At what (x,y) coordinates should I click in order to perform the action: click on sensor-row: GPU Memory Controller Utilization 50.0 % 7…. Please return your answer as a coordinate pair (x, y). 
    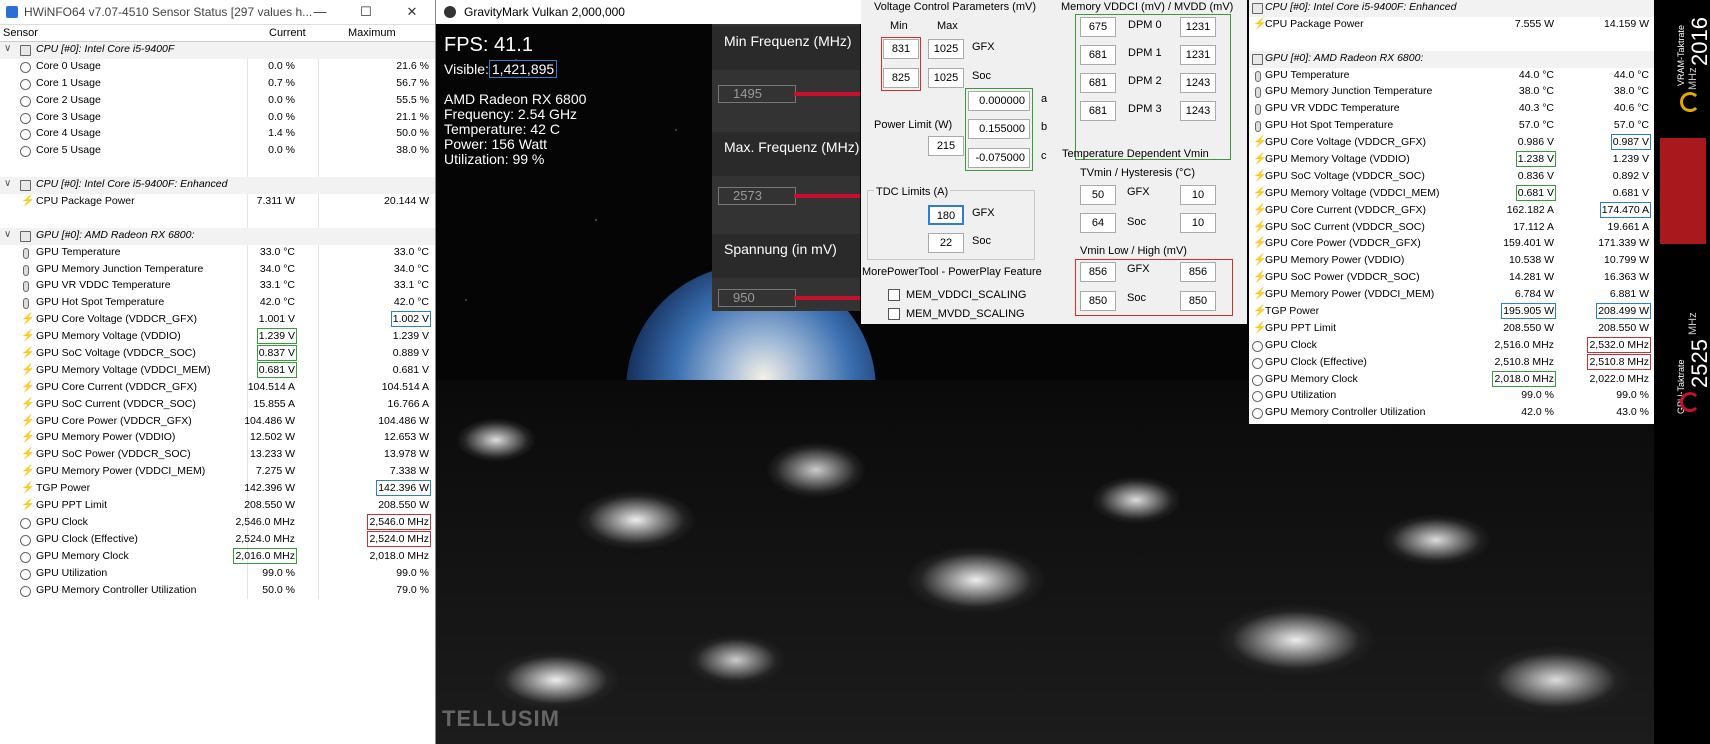
    Looking at the image, I should click on (217, 591).